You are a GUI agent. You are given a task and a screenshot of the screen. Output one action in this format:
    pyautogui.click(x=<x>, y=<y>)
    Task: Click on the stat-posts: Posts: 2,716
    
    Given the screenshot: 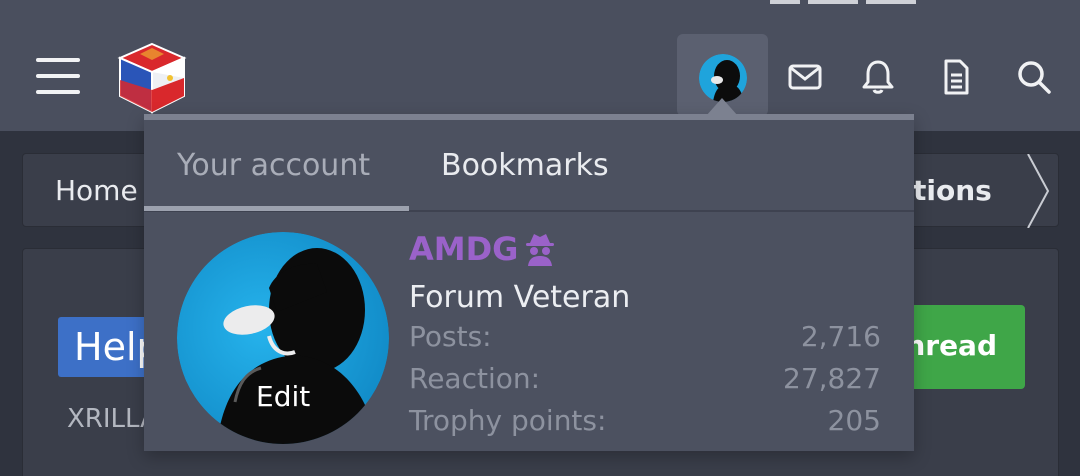 What is the action you would take?
    pyautogui.click(x=645, y=336)
    